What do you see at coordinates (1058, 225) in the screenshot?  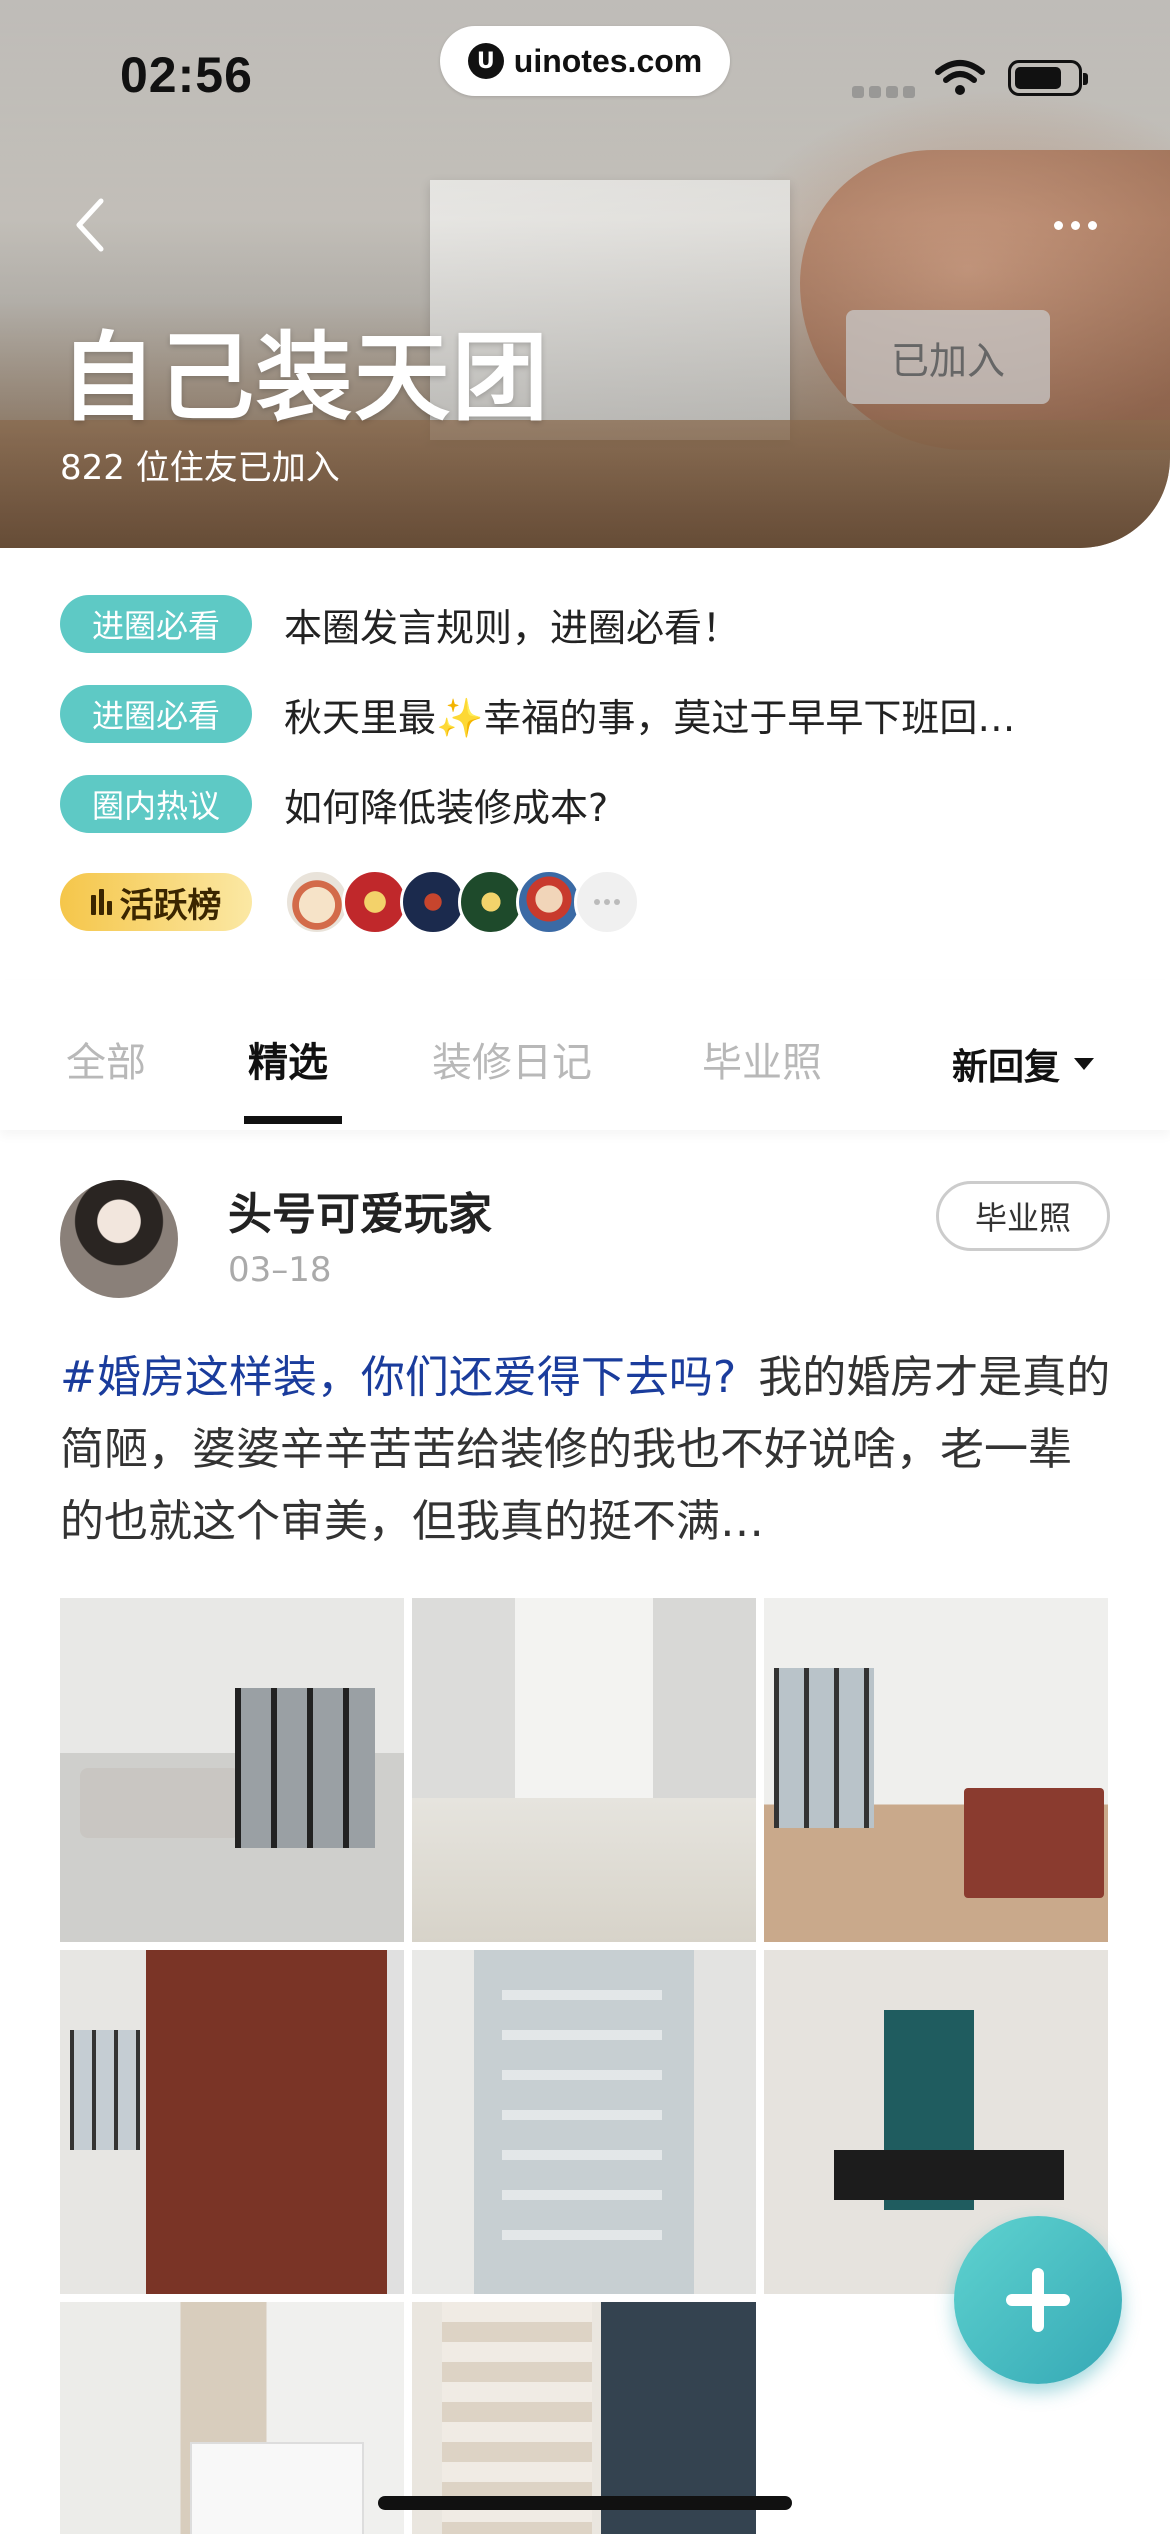 I see `more-dots-icon` at bounding box center [1058, 225].